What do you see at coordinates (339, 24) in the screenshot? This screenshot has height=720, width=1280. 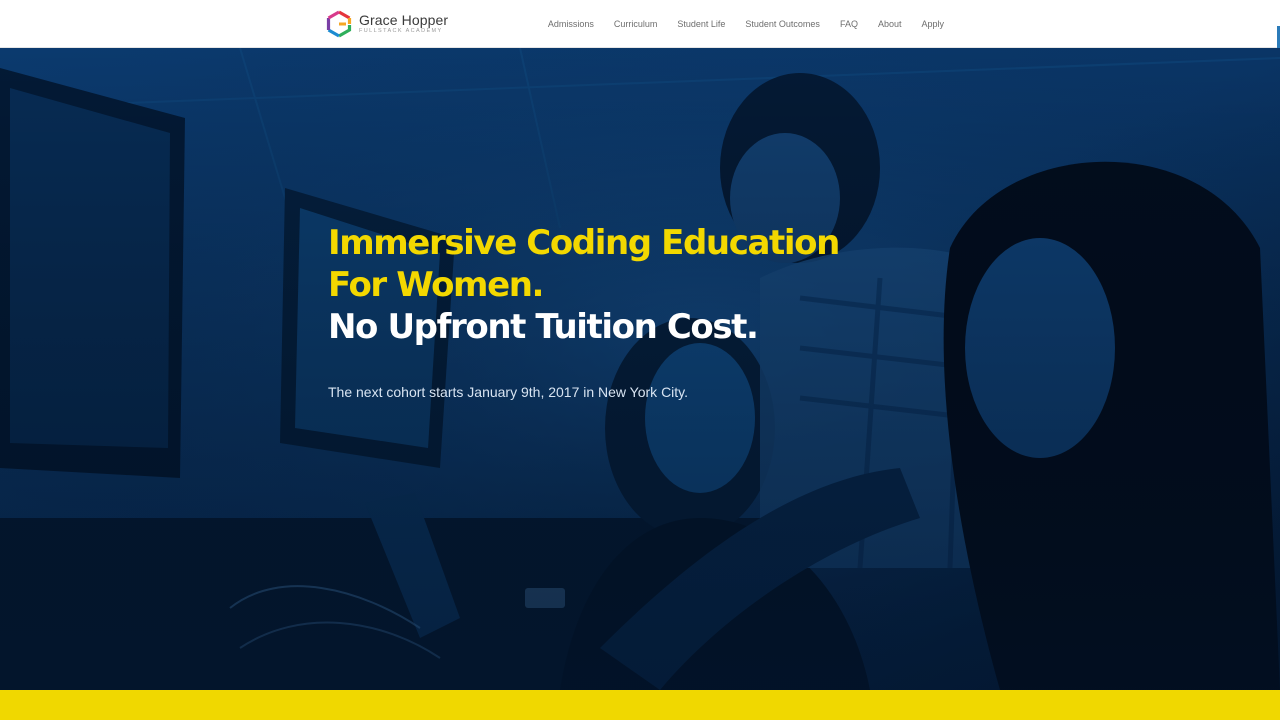 I see `hexagon-logo-icon` at bounding box center [339, 24].